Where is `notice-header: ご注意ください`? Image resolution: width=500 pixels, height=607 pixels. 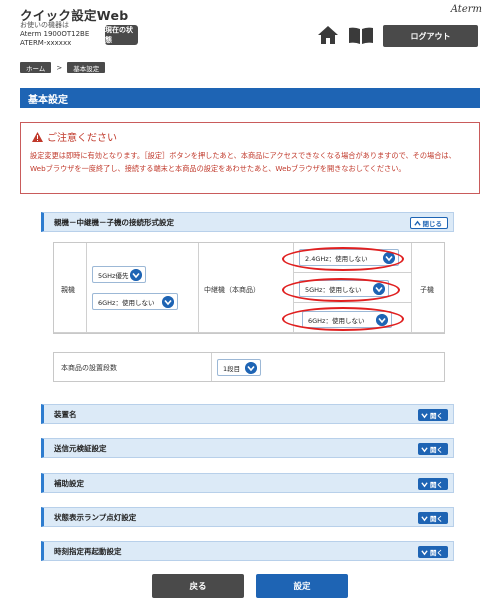 notice-header: ご注意ください is located at coordinates (251, 136).